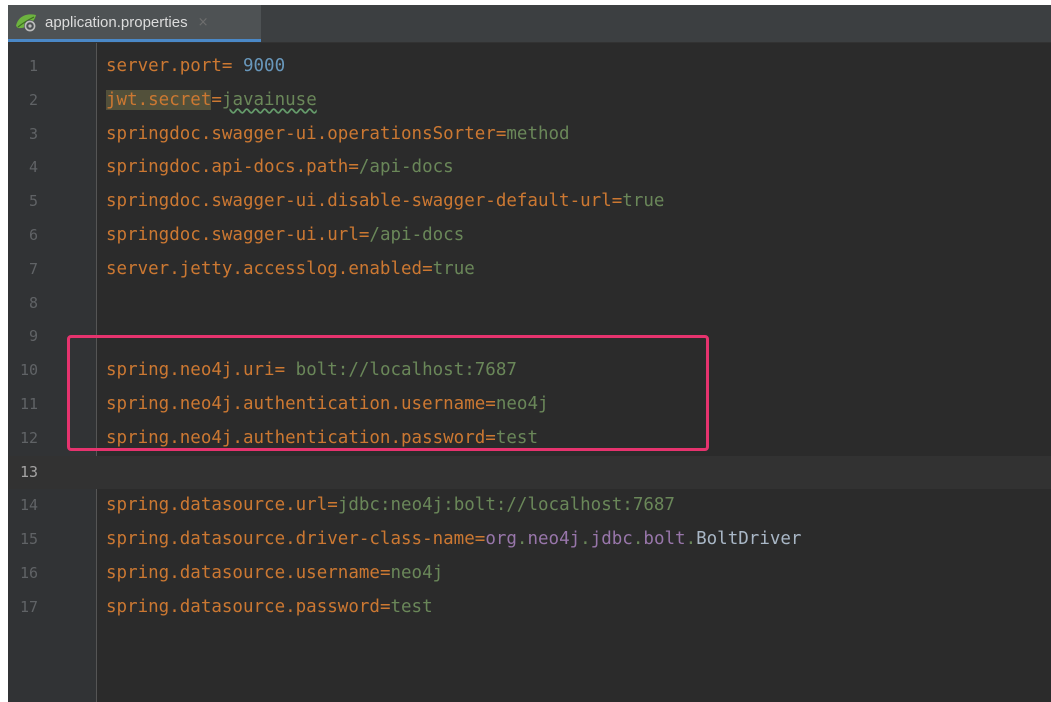  Describe the element at coordinates (28, 505) in the screenshot. I see `line-number: 14` at that location.